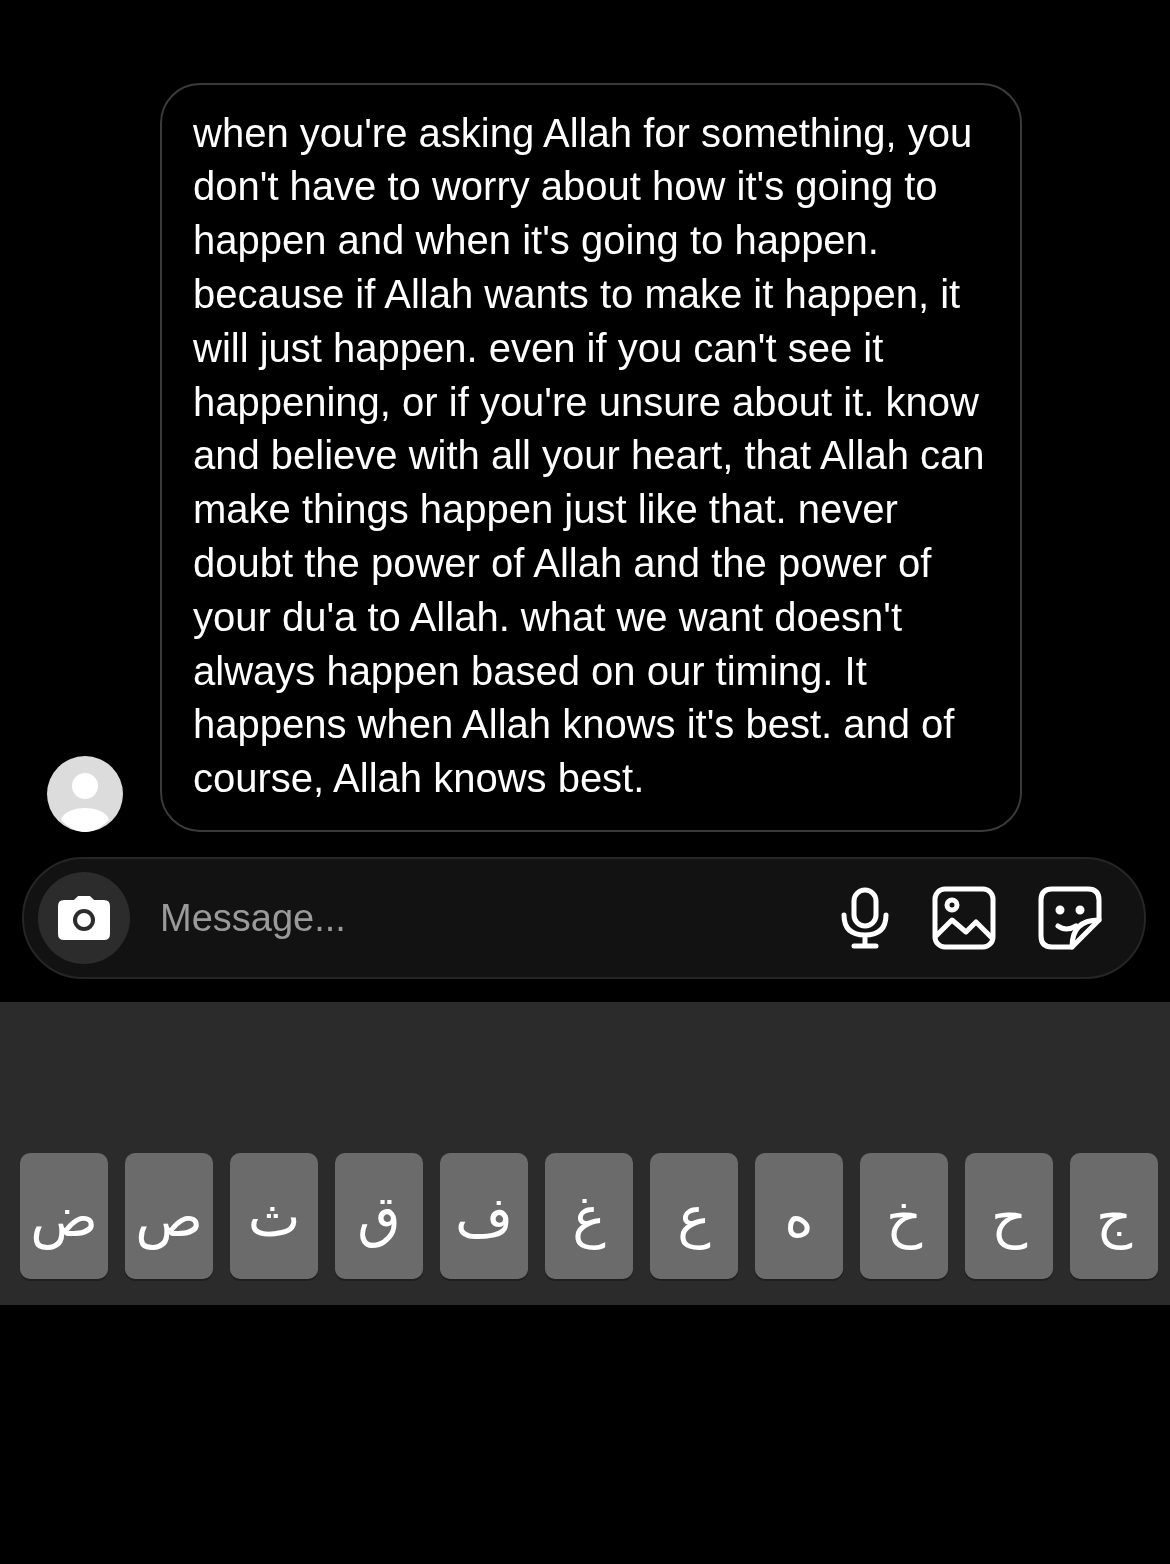 This screenshot has width=1170, height=1564. Describe the element at coordinates (1009, 1216) in the screenshot. I see `keyboard-key: ح` at that location.